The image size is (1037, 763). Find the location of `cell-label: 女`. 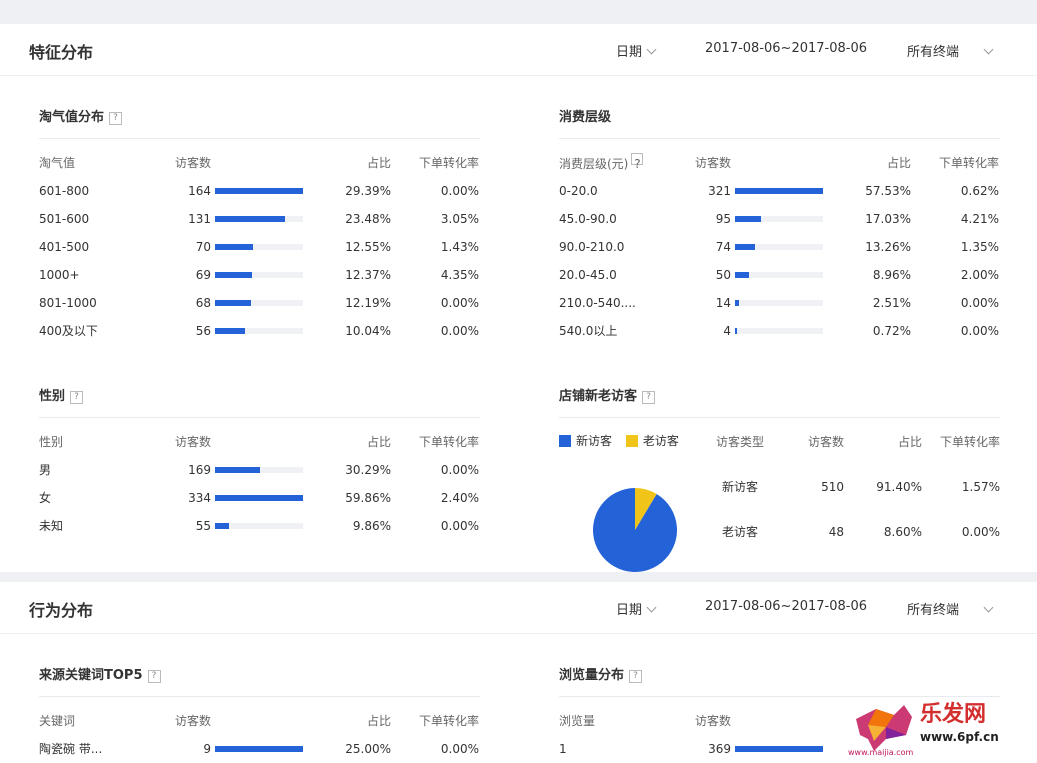

cell-label: 女 is located at coordinates (45, 498).